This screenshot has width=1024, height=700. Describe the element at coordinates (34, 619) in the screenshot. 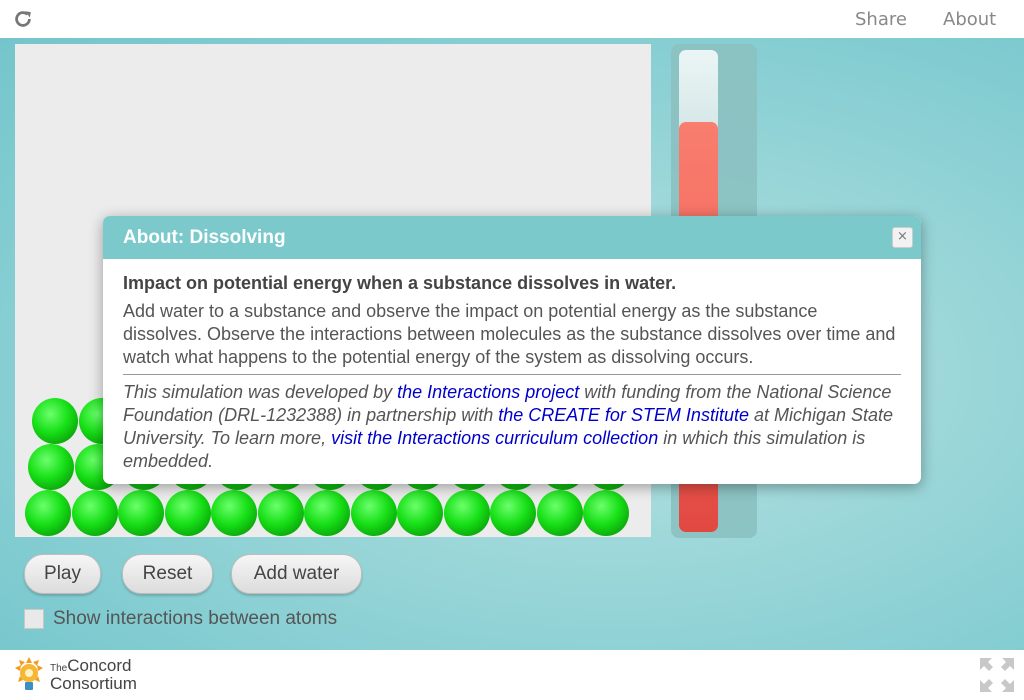

I see `show-interactions-checkbox` at that location.